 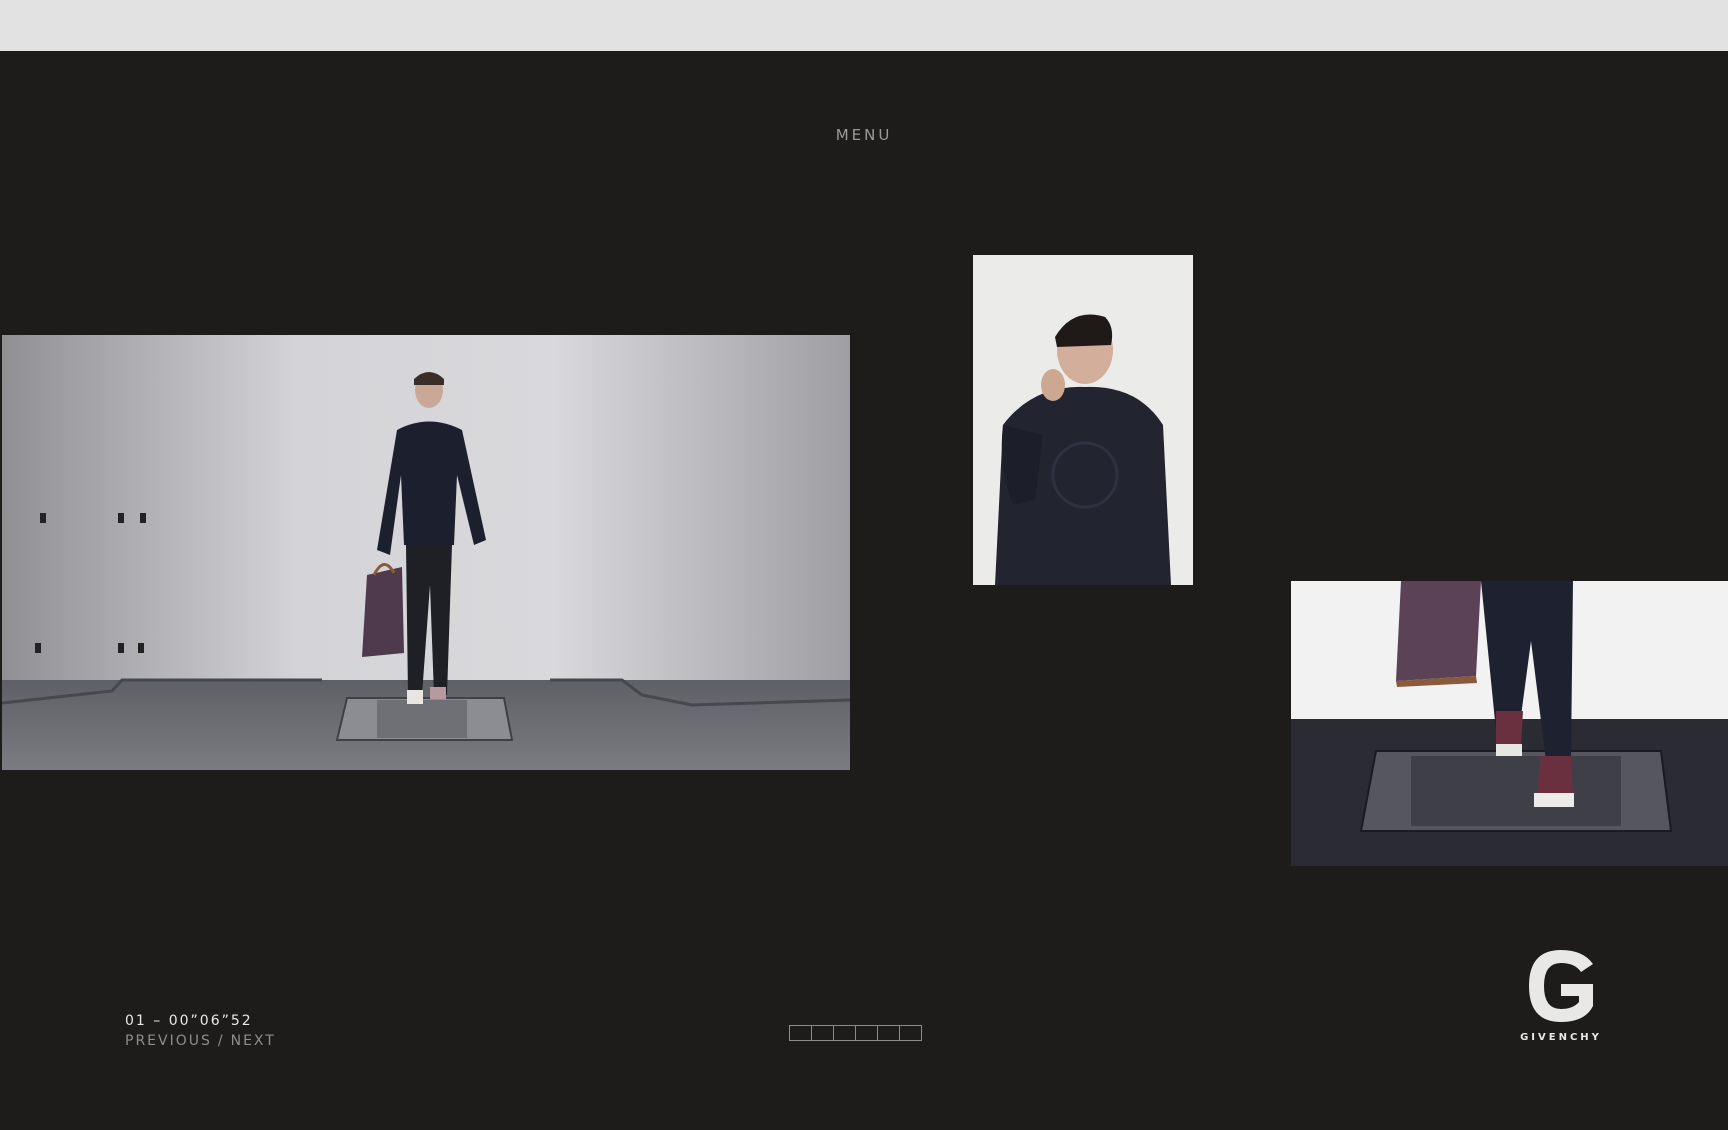 What do you see at coordinates (864, 135) in the screenshot?
I see `menu-button: MENU` at bounding box center [864, 135].